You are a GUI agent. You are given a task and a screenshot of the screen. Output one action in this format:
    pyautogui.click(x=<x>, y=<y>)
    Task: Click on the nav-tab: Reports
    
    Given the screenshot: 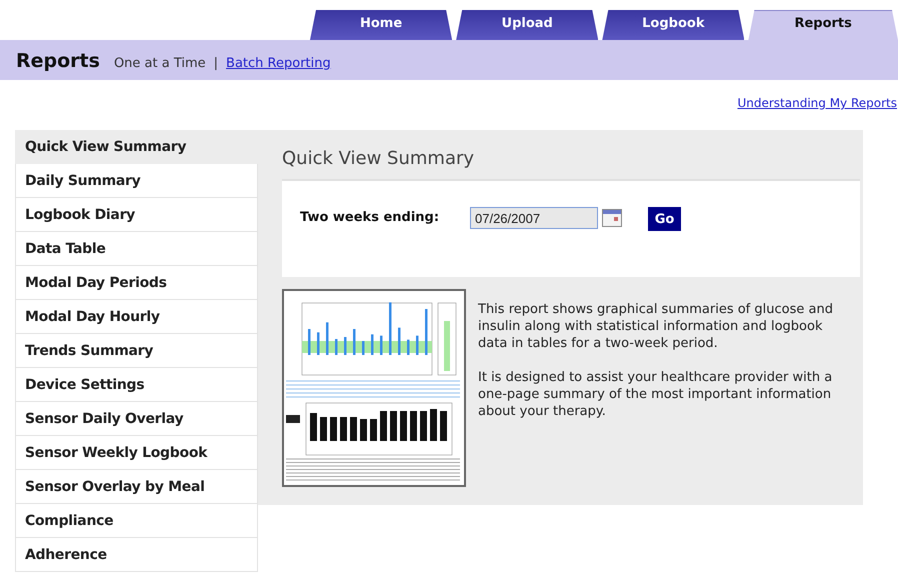 What is the action you would take?
    pyautogui.click(x=823, y=25)
    